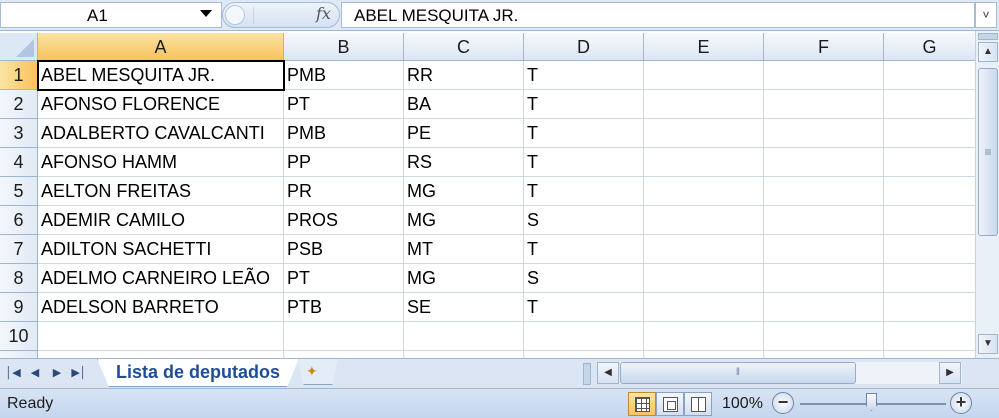 This screenshot has width=999, height=418. I want to click on column-header-f: F, so click(824, 47).